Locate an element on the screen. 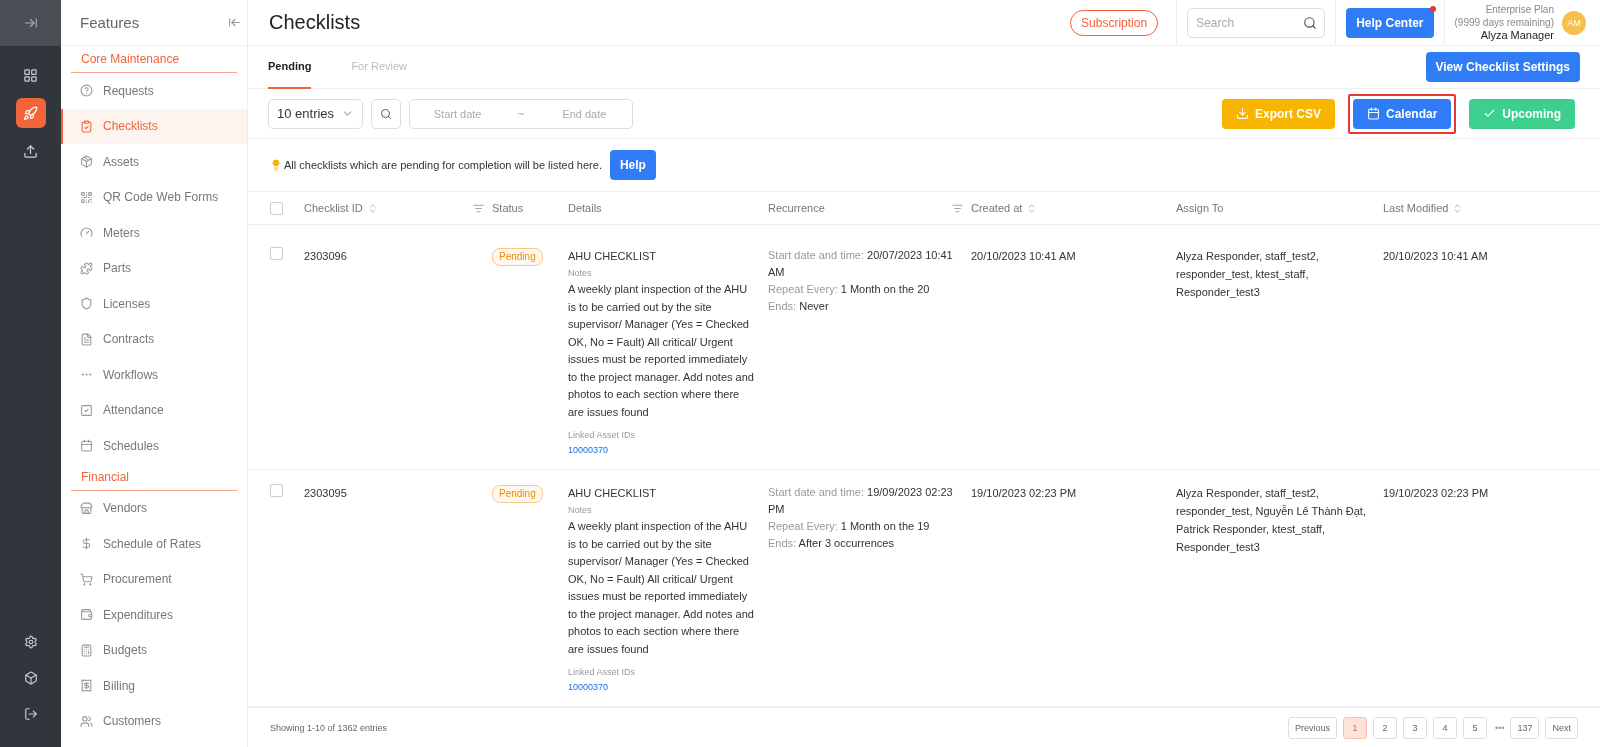  help-button: Help is located at coordinates (632, 165).